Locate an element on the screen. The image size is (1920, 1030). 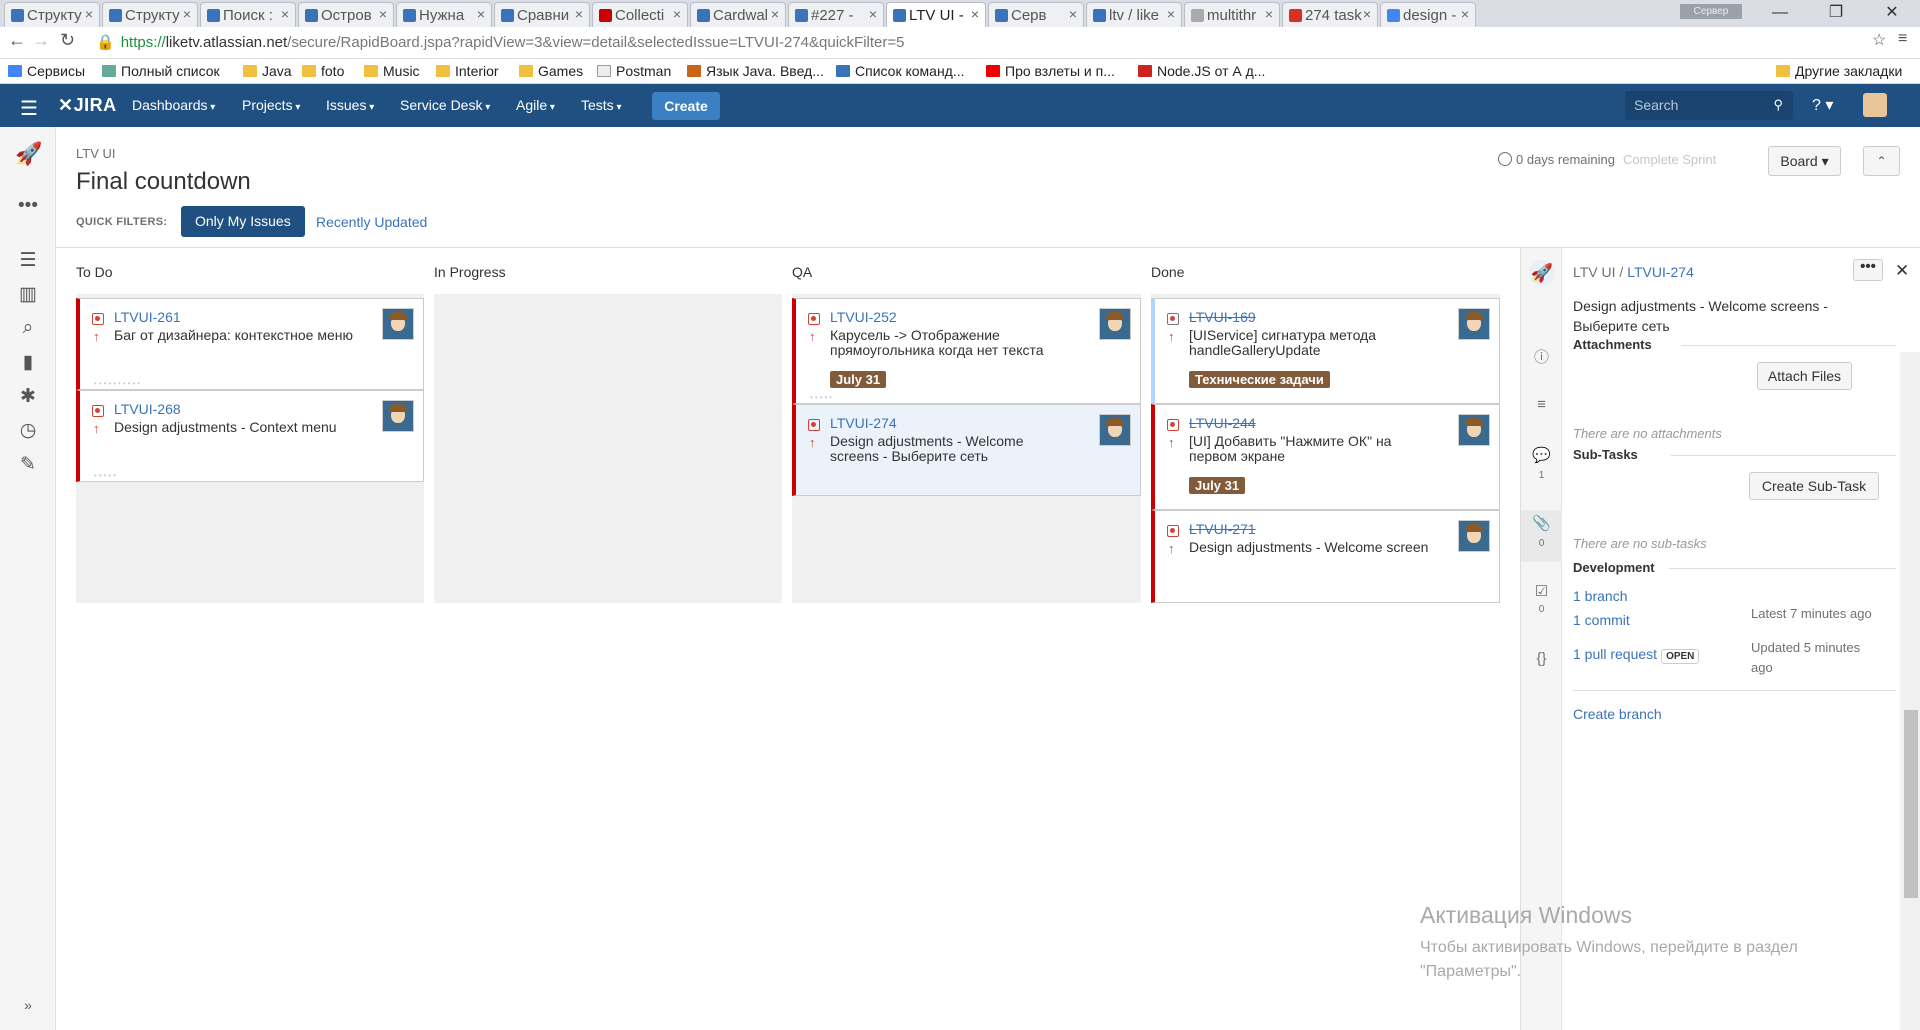
pull-request-link: 1 pull request OPEN is located at coordinates (1636, 655).